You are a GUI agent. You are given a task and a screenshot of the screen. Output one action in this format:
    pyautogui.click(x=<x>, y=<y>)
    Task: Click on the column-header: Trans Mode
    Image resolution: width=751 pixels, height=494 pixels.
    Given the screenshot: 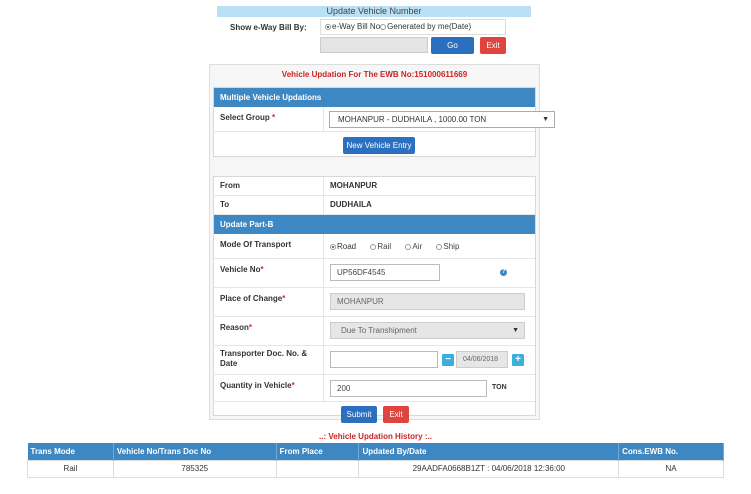 What is the action you would take?
    pyautogui.click(x=70, y=451)
    